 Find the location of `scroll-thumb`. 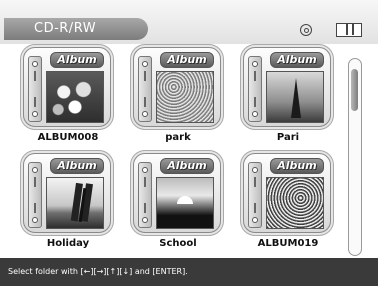

scroll-thumb is located at coordinates (354, 90).